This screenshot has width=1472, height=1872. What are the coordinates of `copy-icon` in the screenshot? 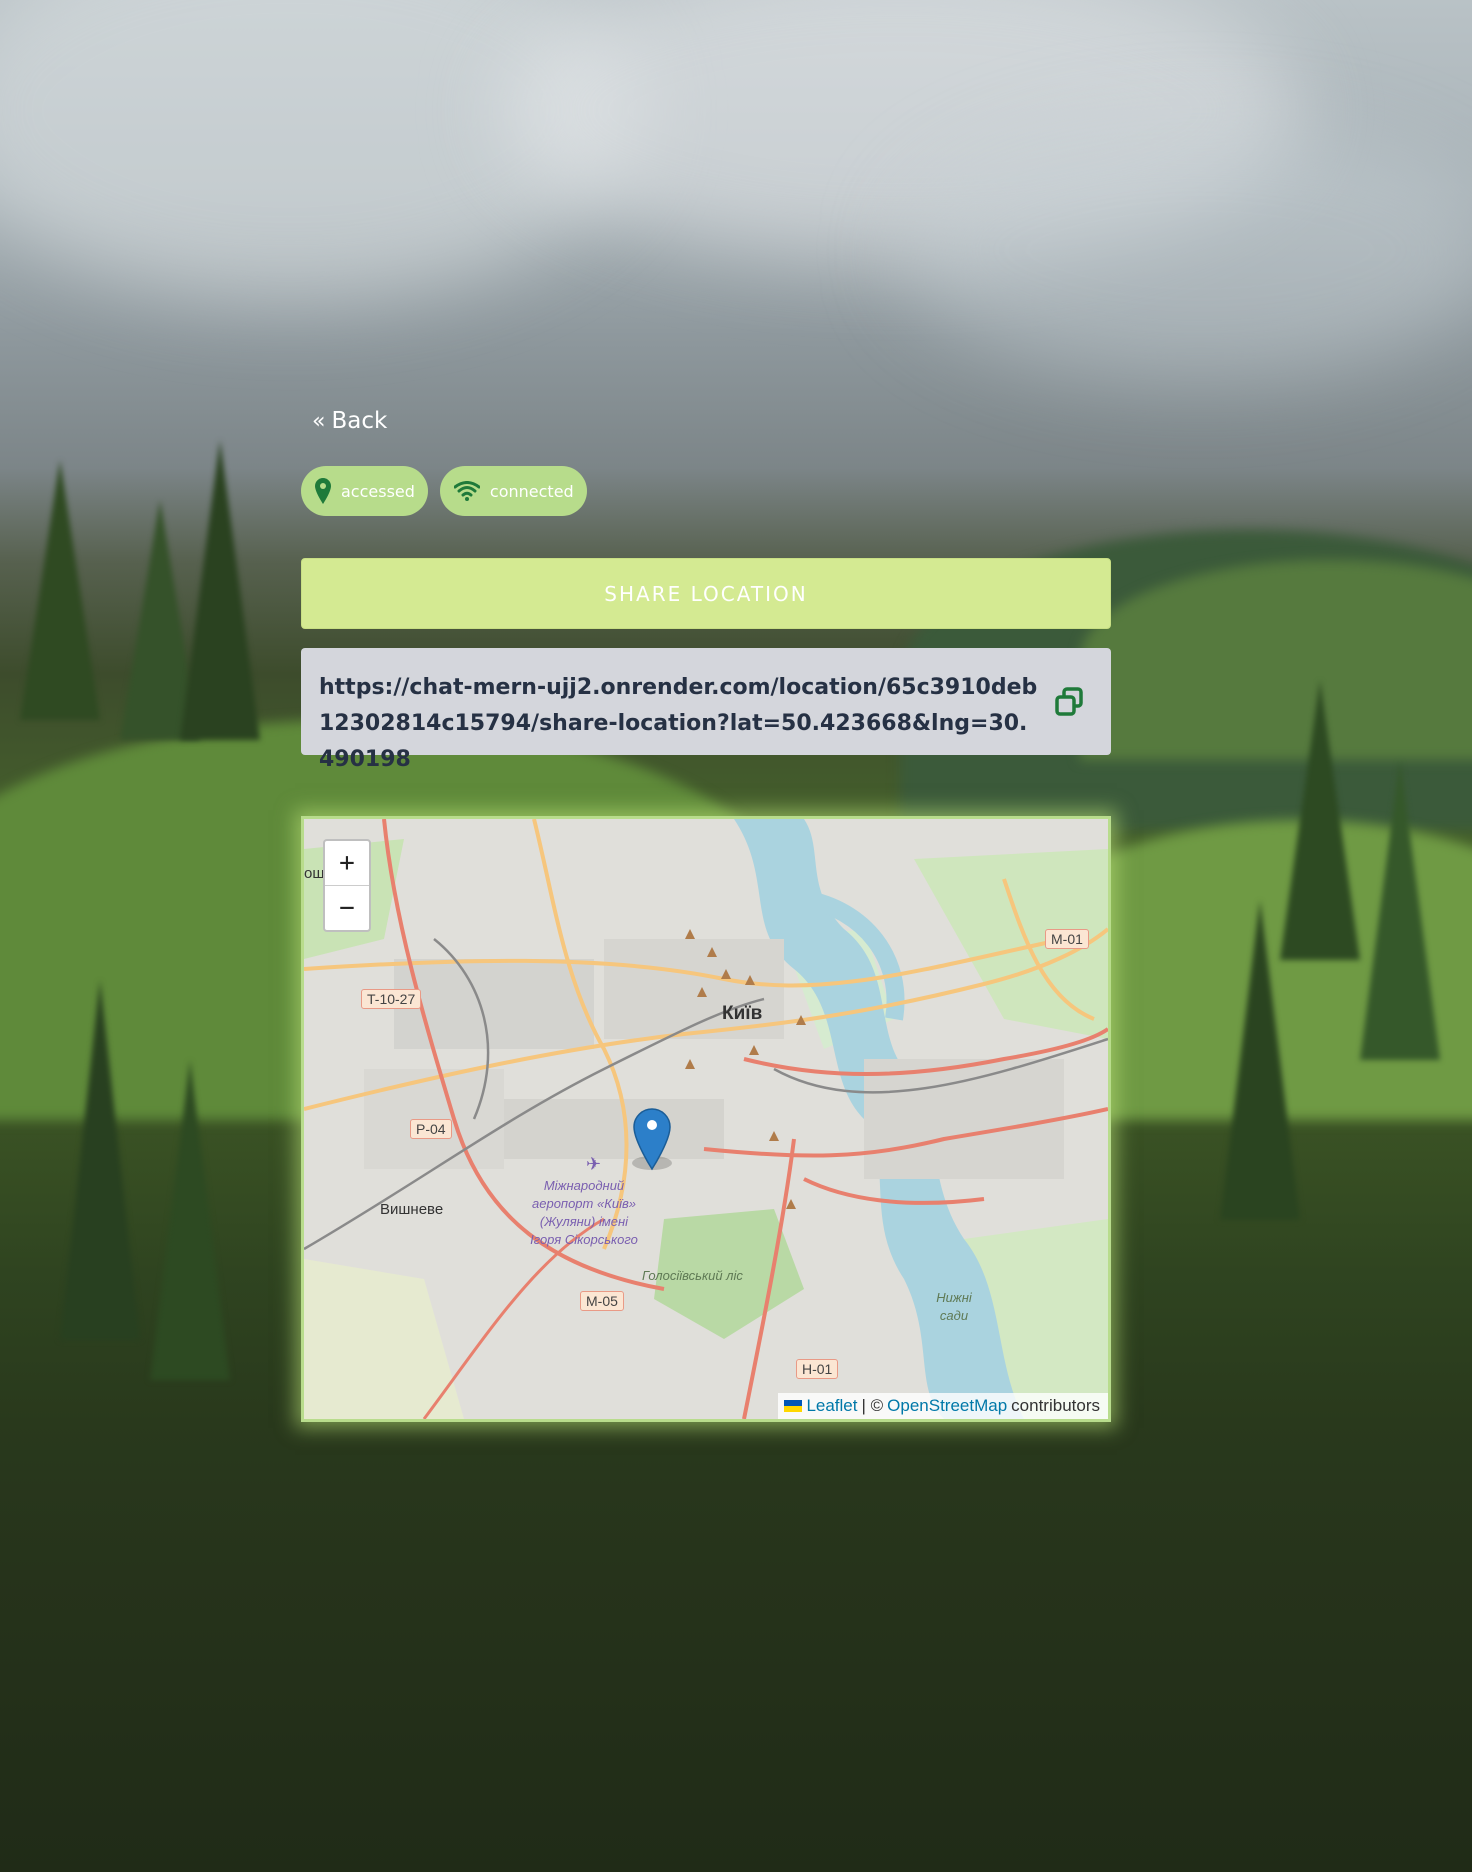 It's located at (1069, 702).